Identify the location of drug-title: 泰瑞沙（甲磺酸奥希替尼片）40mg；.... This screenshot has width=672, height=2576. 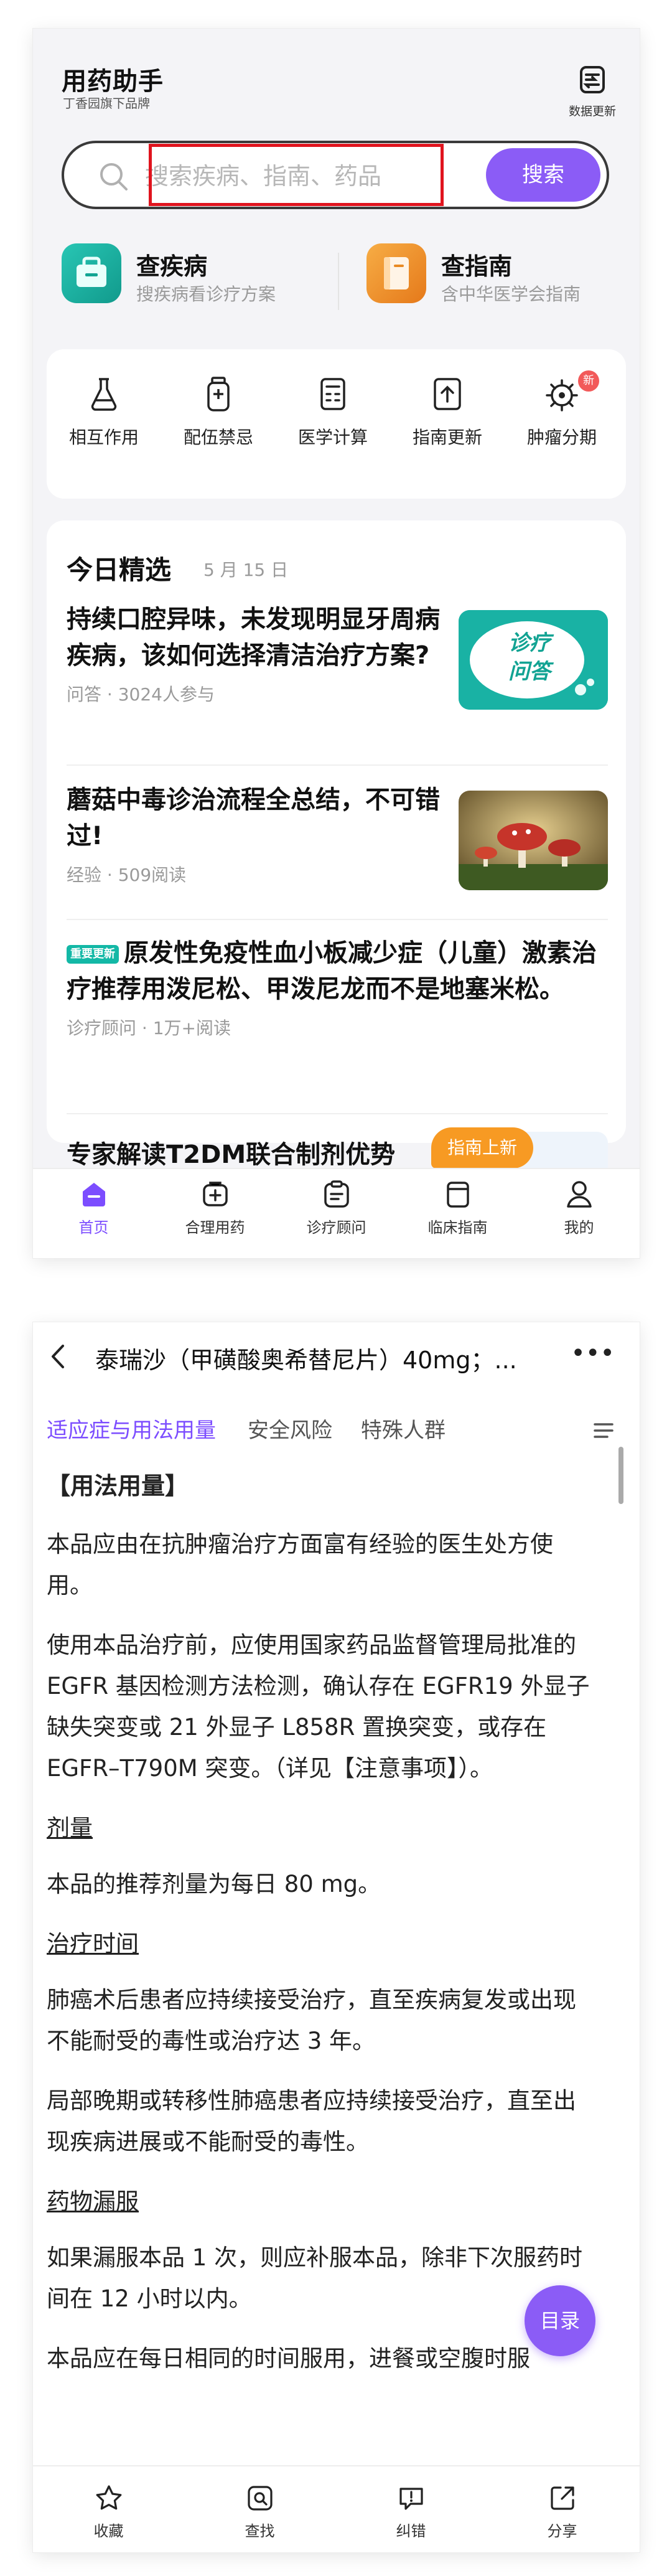
(306, 1360).